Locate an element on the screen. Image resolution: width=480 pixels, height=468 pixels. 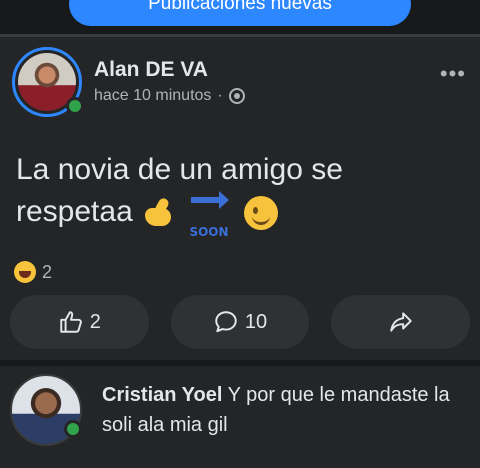
post-timestamp: hace 10 minutos is located at coordinates (152, 96).